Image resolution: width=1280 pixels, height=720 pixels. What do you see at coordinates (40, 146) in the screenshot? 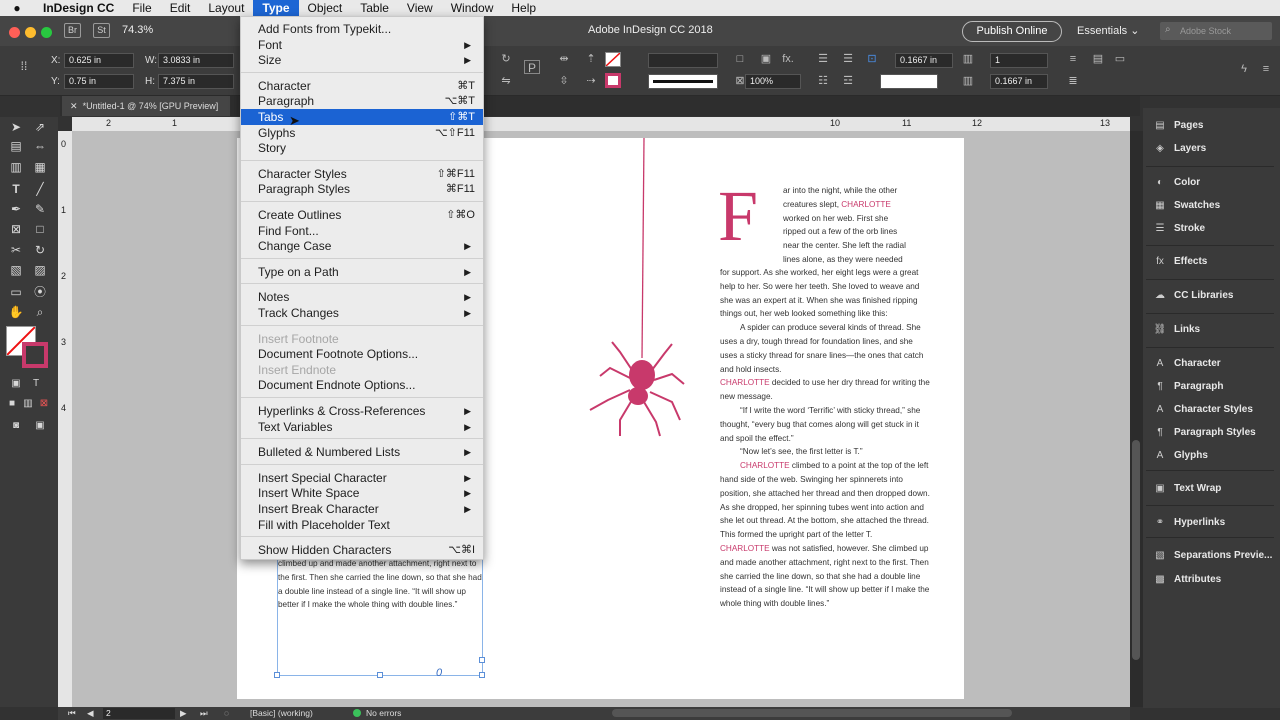
I see `gap-tool-icon: ⇔` at bounding box center [40, 146].